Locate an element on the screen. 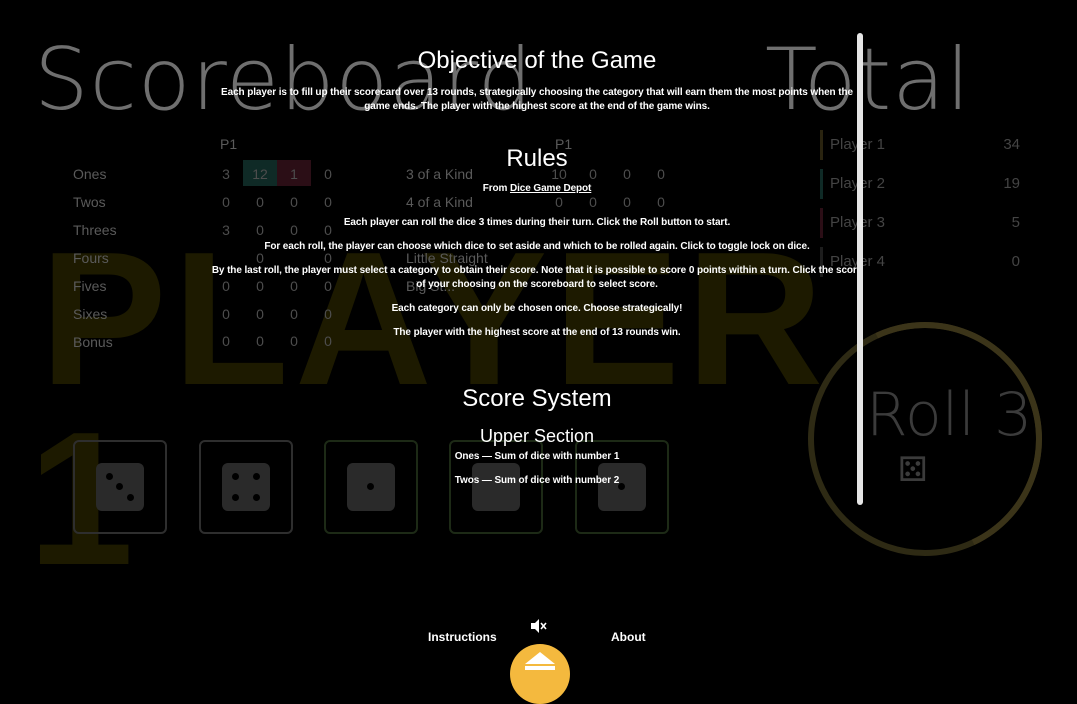 The image size is (1077, 704). eject-icon-bar is located at coordinates (540, 668).